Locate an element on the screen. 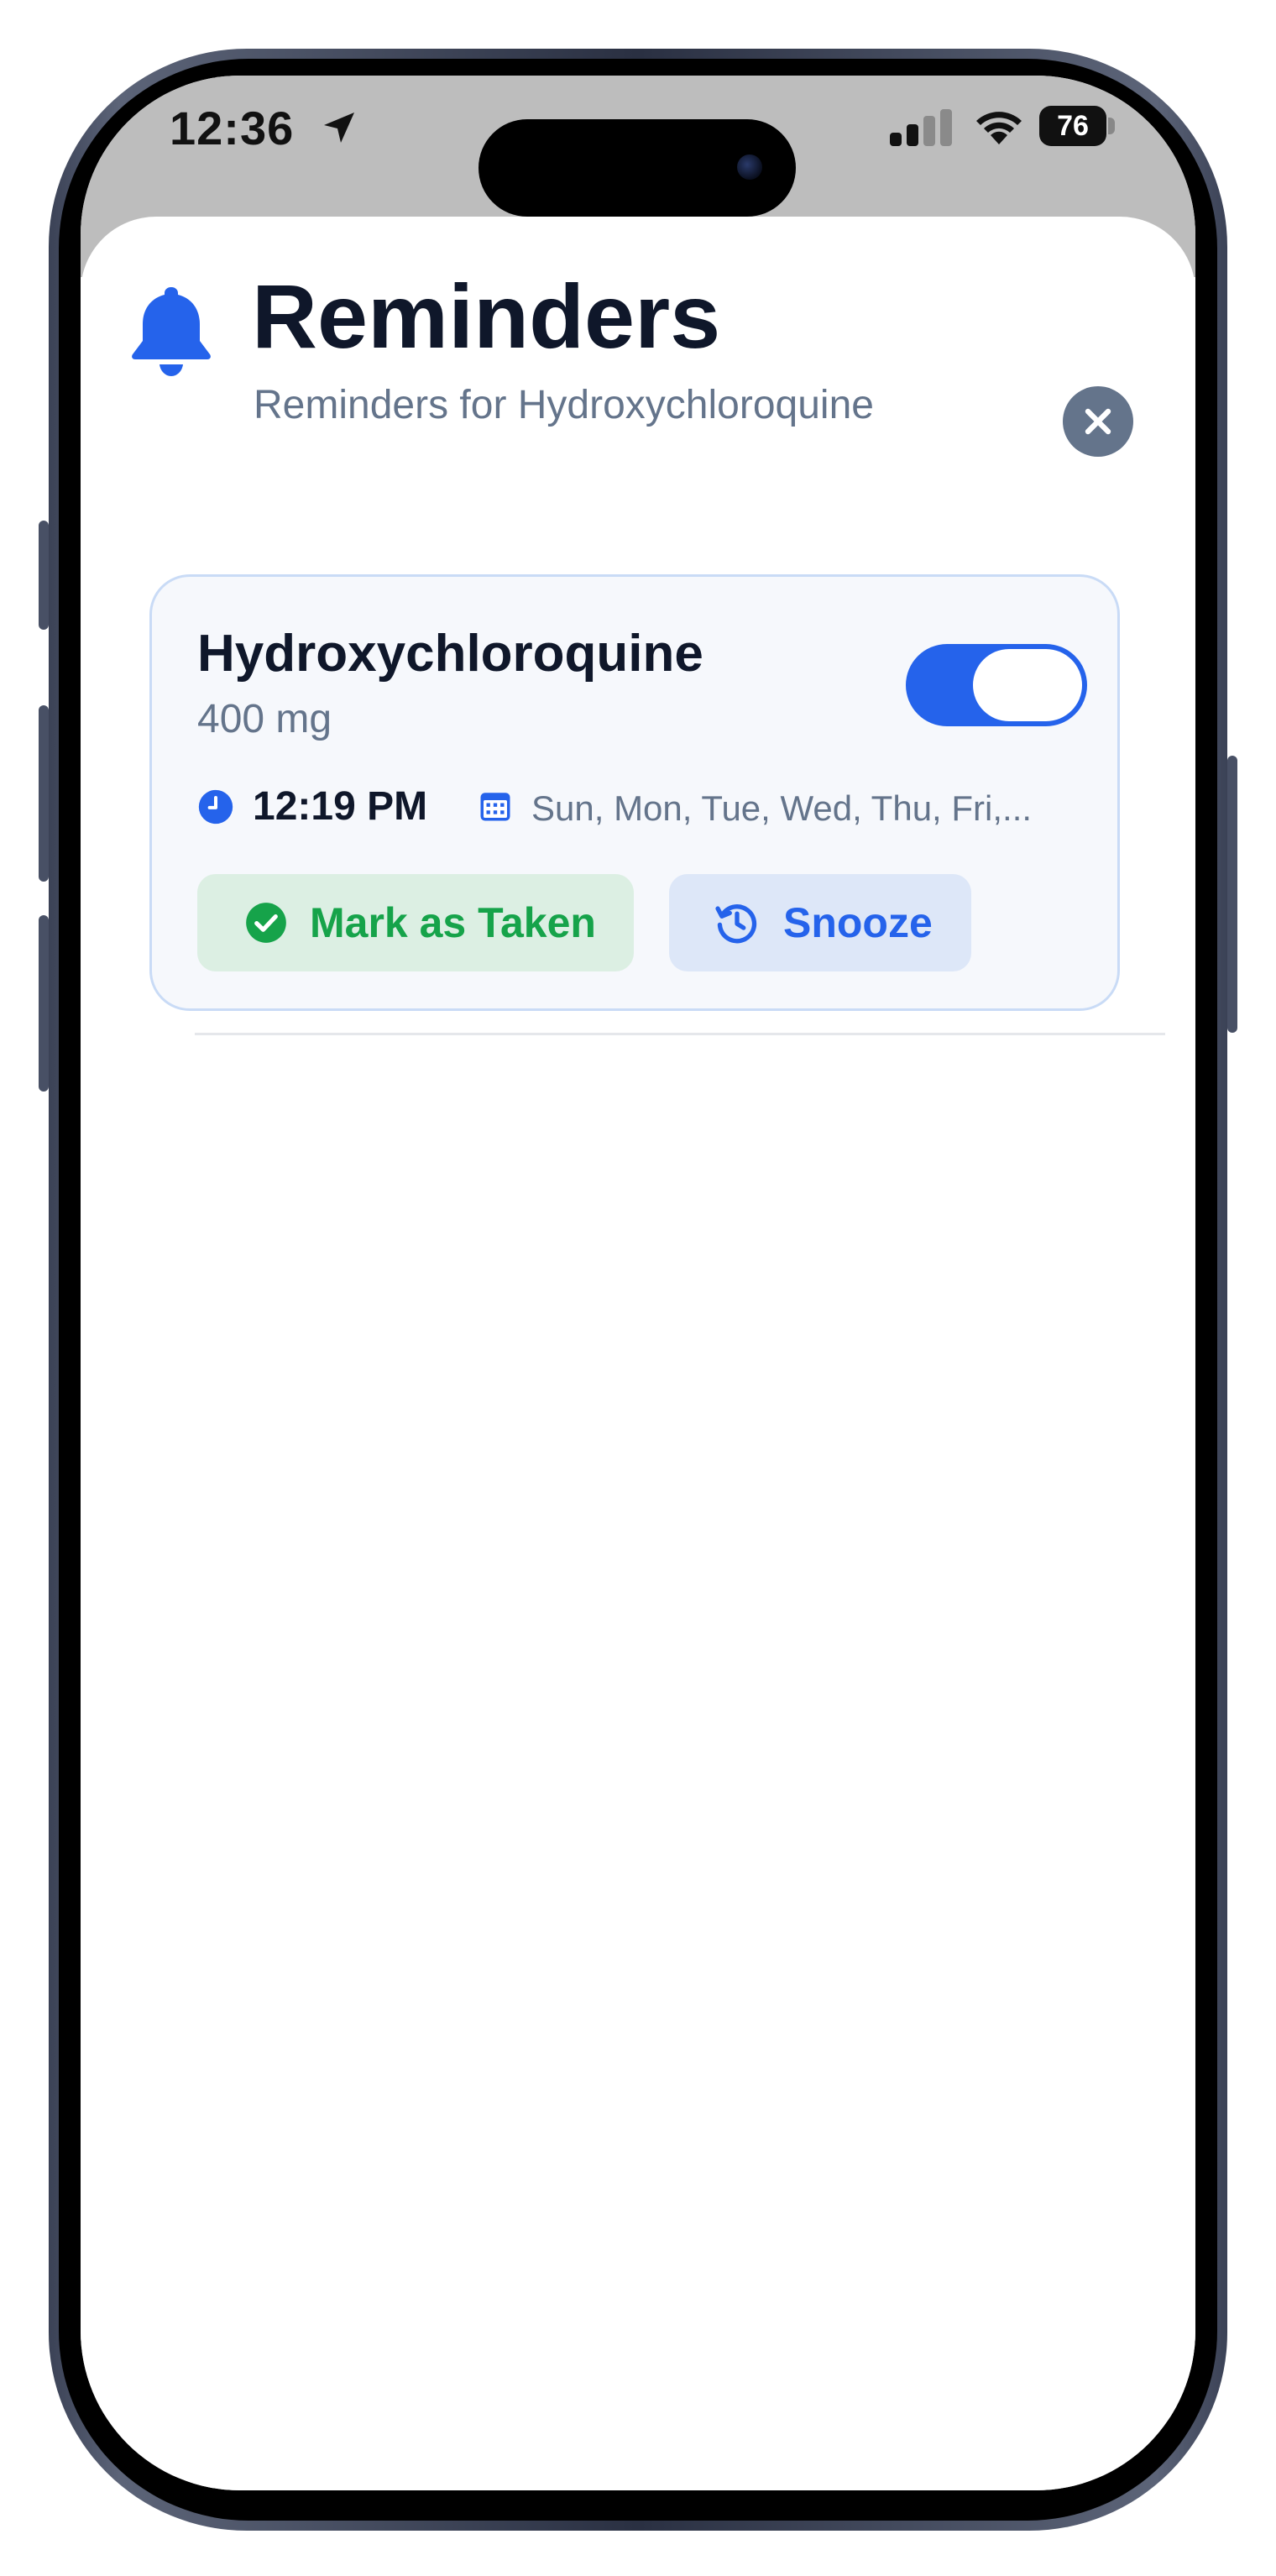 The image size is (1276, 2576). power-button is located at coordinates (1232, 894).